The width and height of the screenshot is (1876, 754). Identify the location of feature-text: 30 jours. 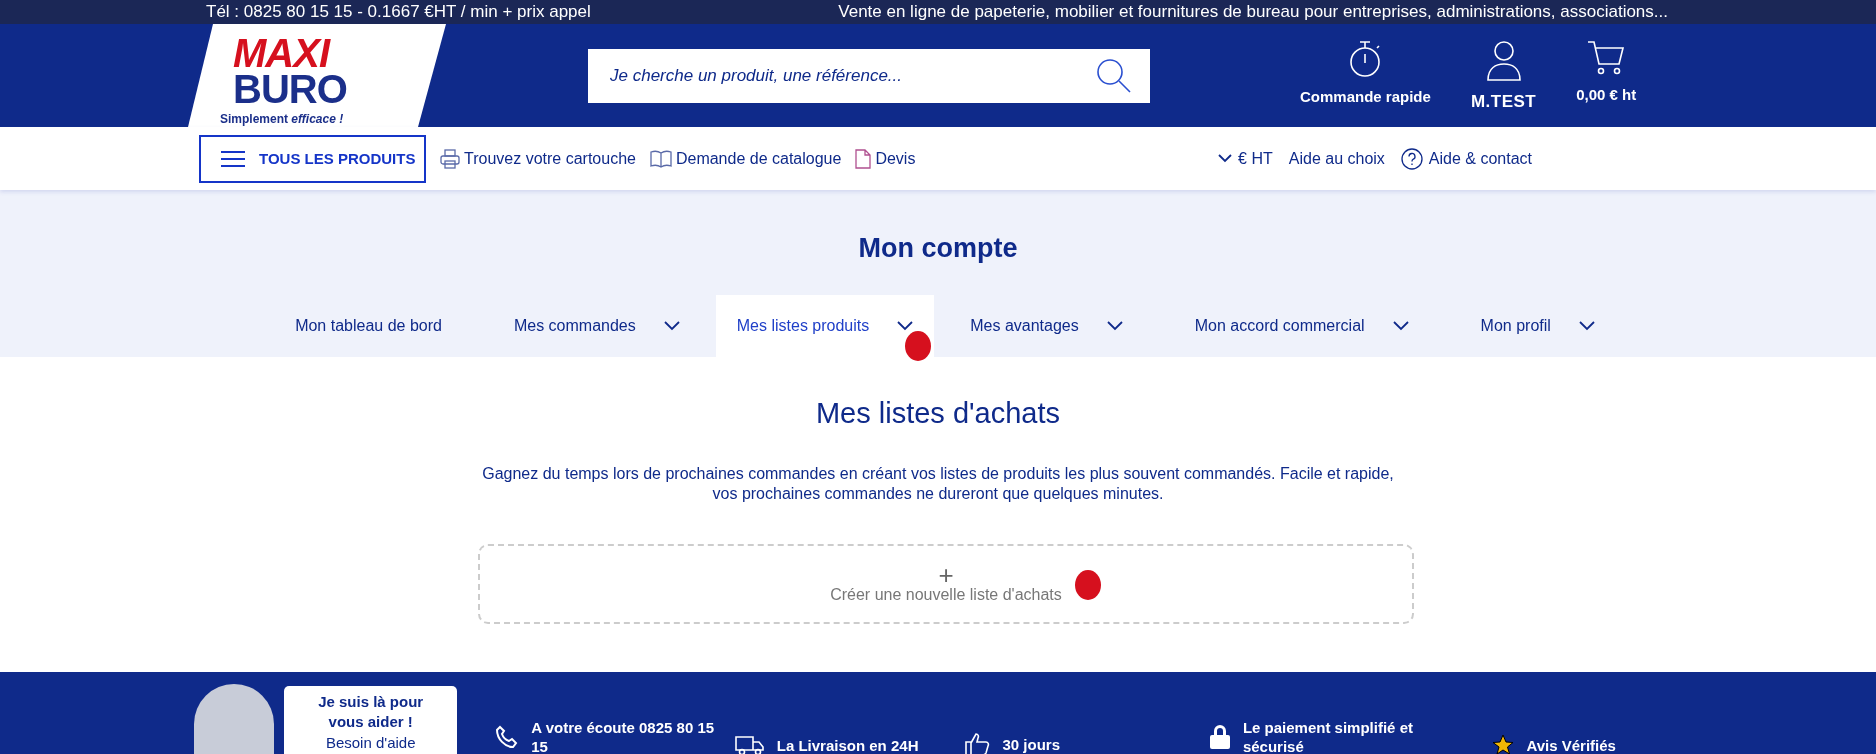
(1031, 744).